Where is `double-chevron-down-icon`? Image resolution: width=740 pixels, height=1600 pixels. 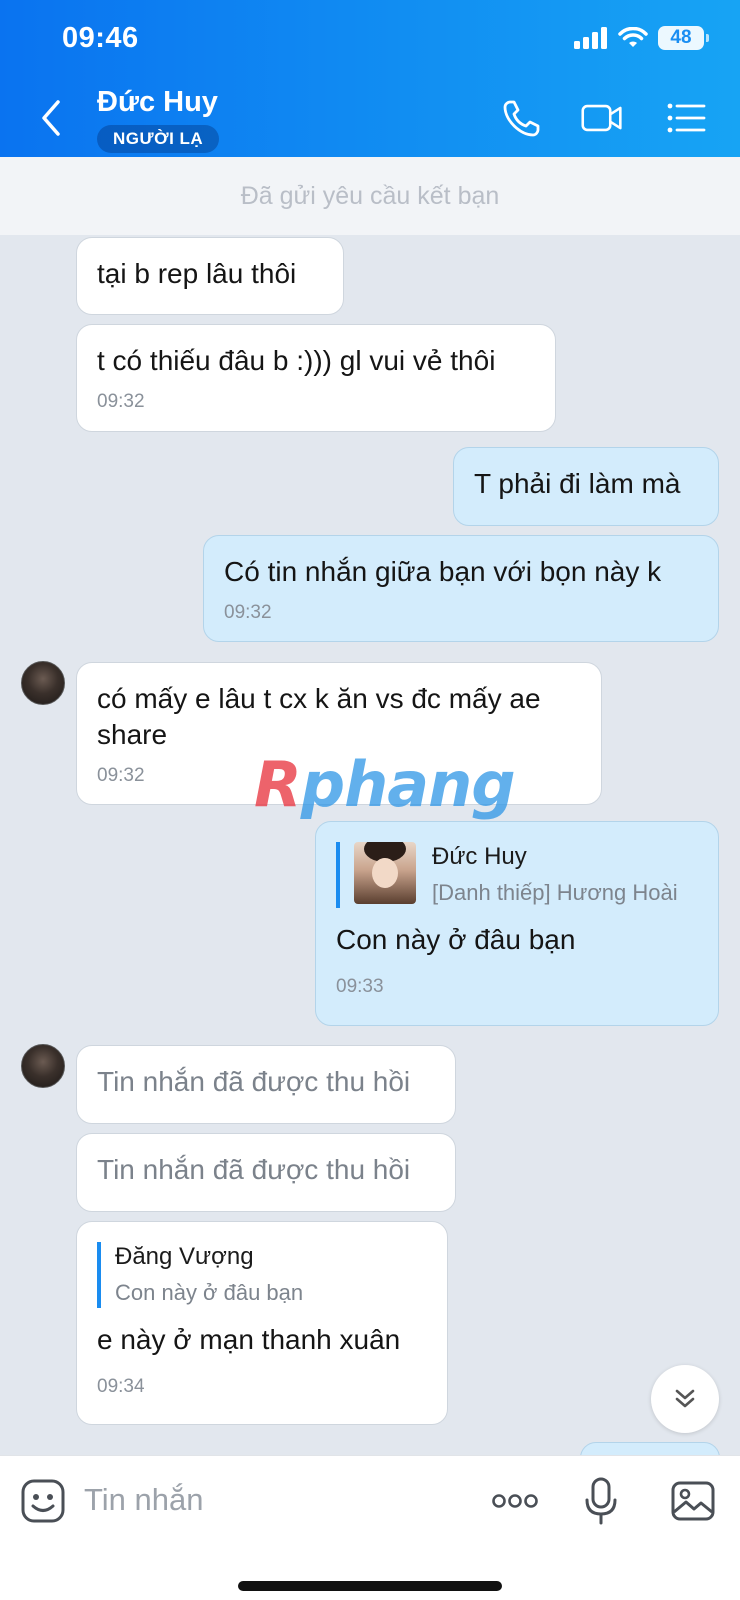
double-chevron-down-icon is located at coordinates (685, 1398).